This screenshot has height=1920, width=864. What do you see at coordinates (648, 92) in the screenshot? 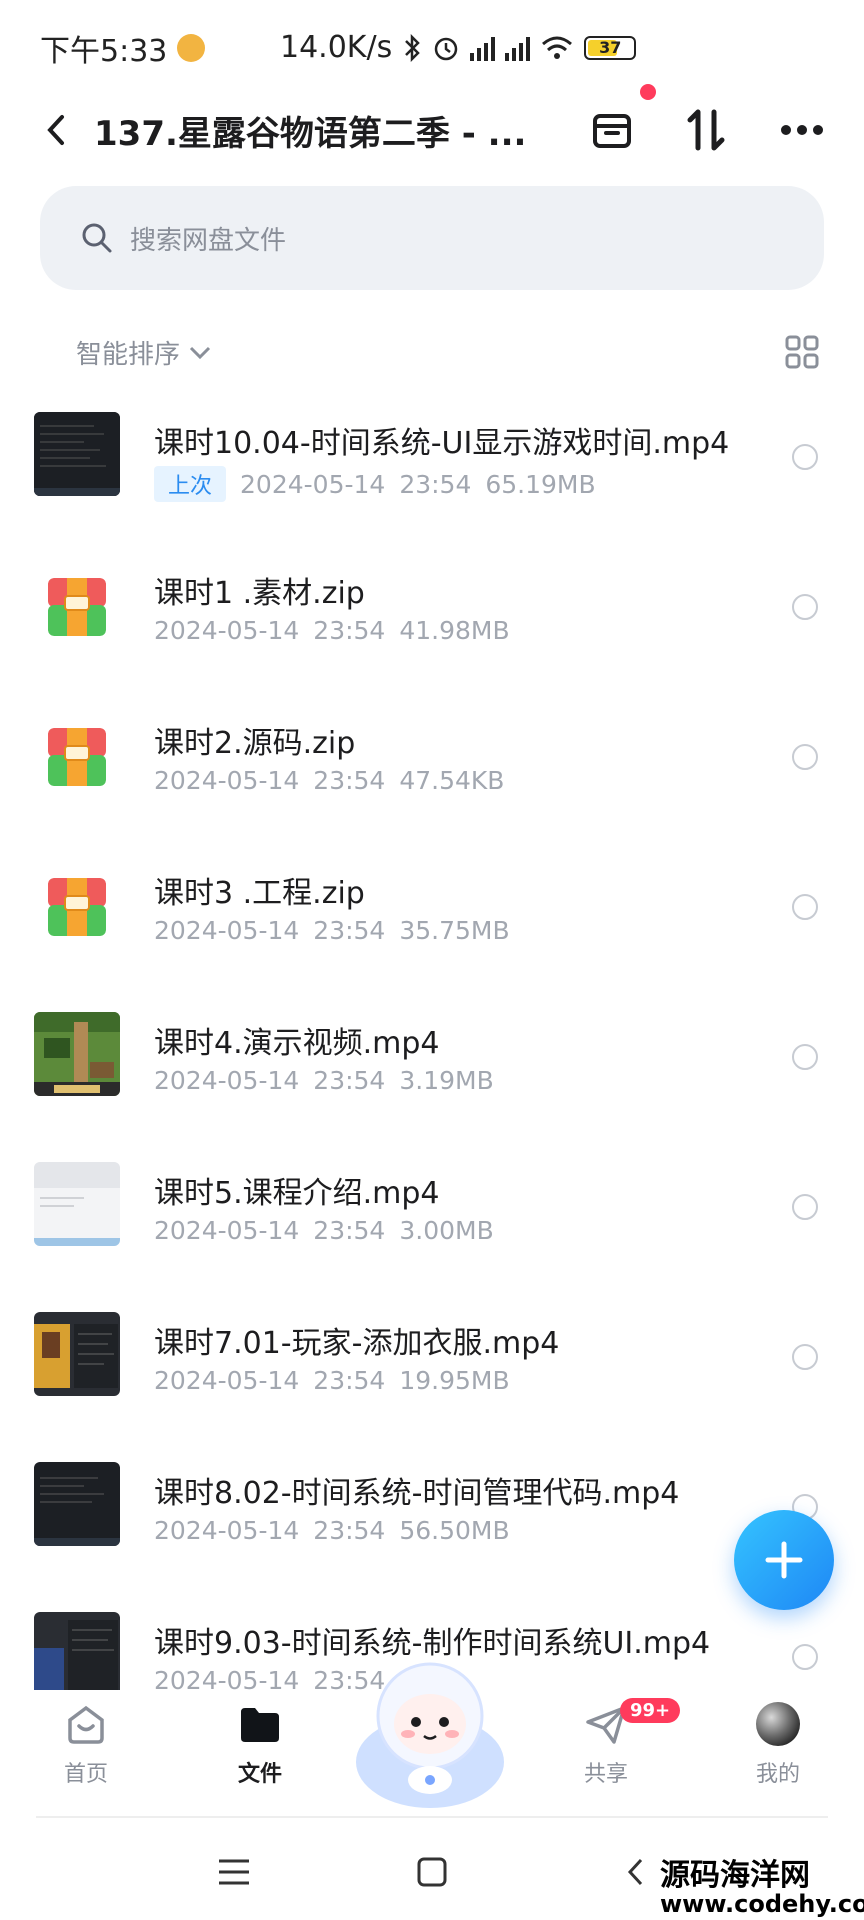
I see `notification-dot` at bounding box center [648, 92].